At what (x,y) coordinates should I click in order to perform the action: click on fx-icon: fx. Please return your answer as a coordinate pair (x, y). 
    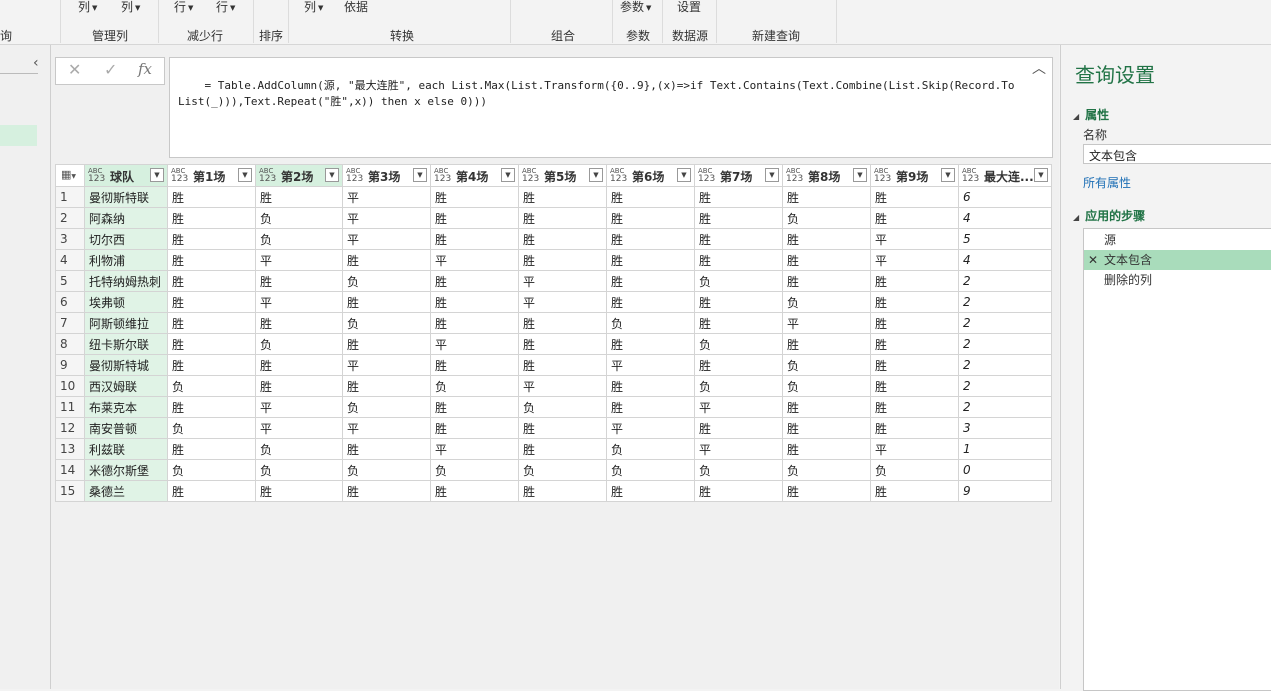
    Looking at the image, I should click on (145, 69).